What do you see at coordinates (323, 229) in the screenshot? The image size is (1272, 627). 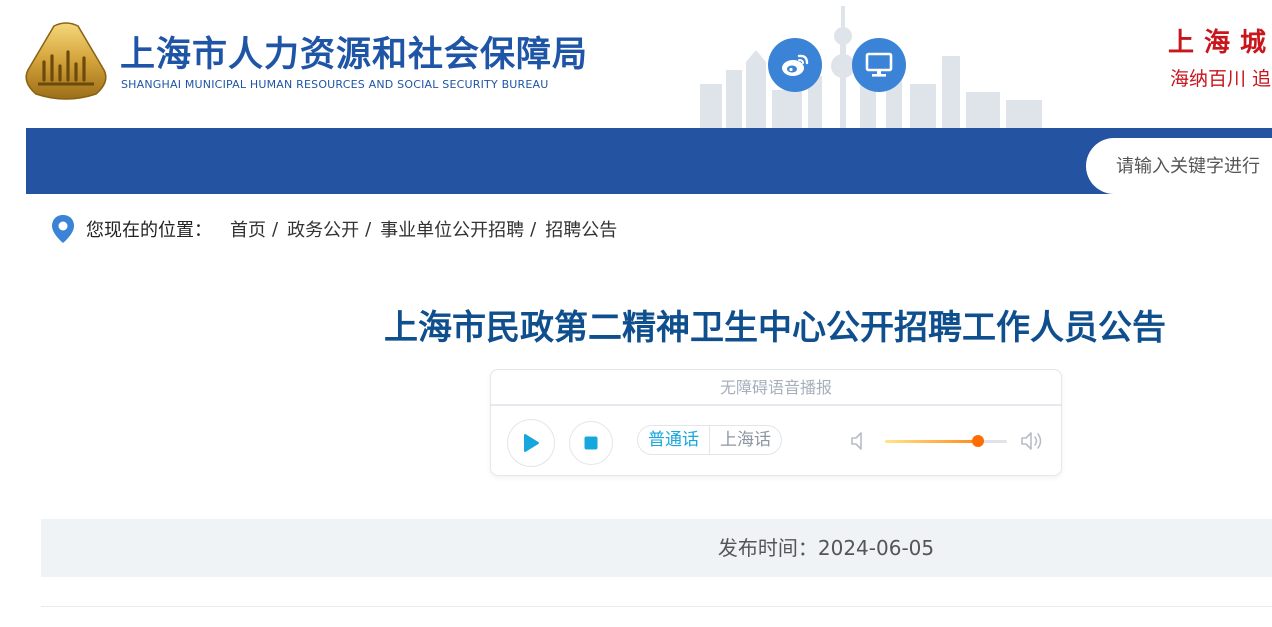 I see `breadcrumb-gov-affairs: 政务公开` at bounding box center [323, 229].